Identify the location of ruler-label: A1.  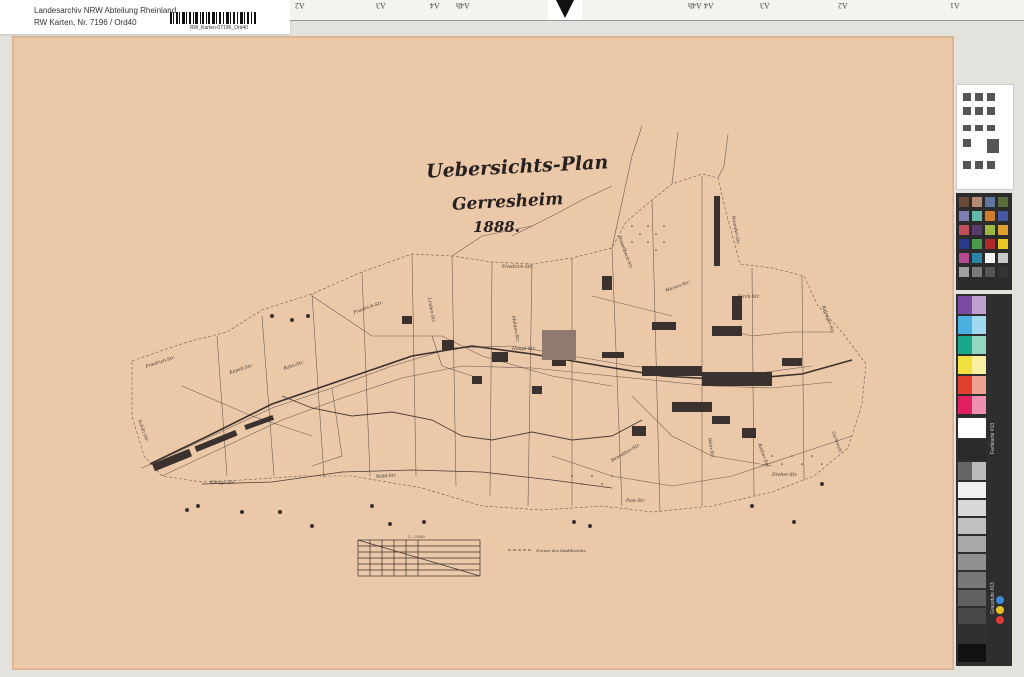
(955, 5).